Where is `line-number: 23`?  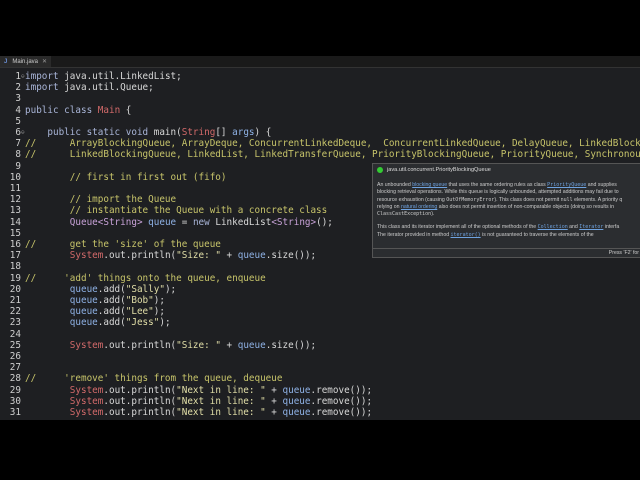 line-number: 23 is located at coordinates (15, 323).